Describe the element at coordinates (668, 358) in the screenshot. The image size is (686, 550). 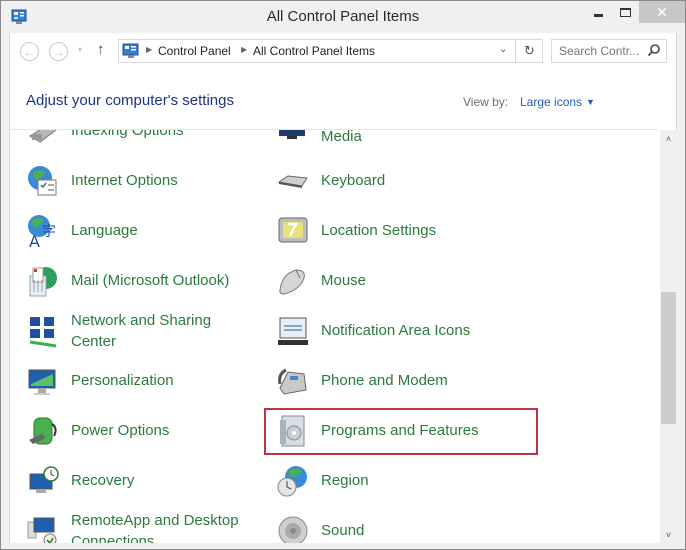
I see `scroll-thumb` at that location.